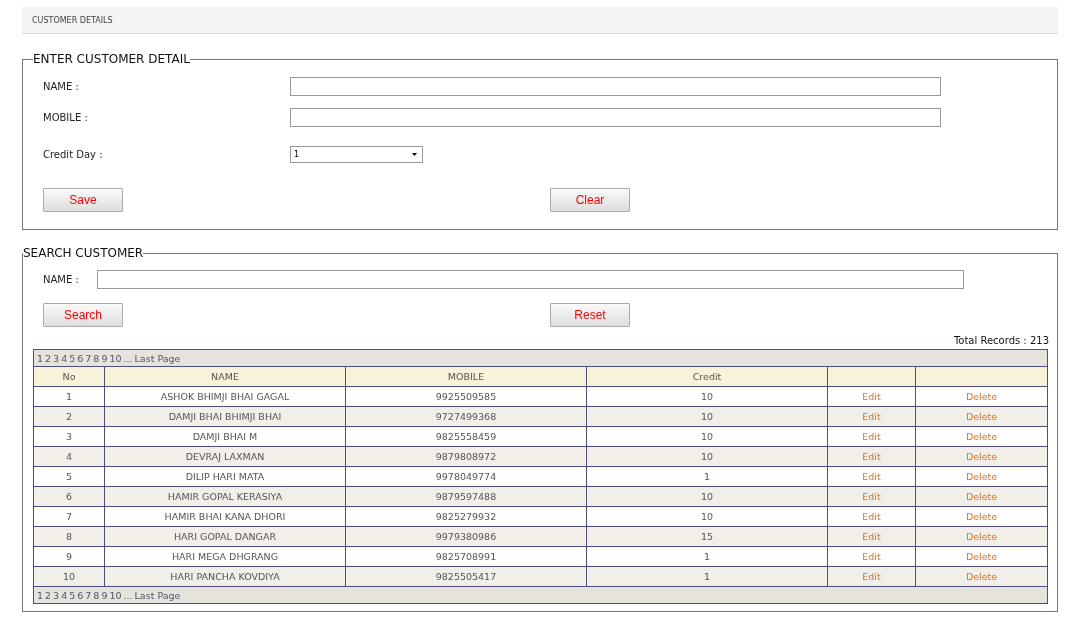  I want to click on table-cell: 9978049774, so click(466, 476).